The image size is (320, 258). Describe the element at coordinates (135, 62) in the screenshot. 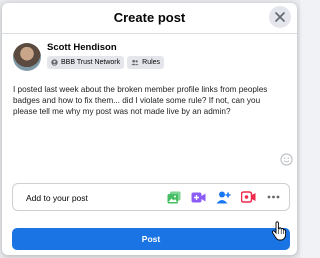

I see `people-icon` at that location.